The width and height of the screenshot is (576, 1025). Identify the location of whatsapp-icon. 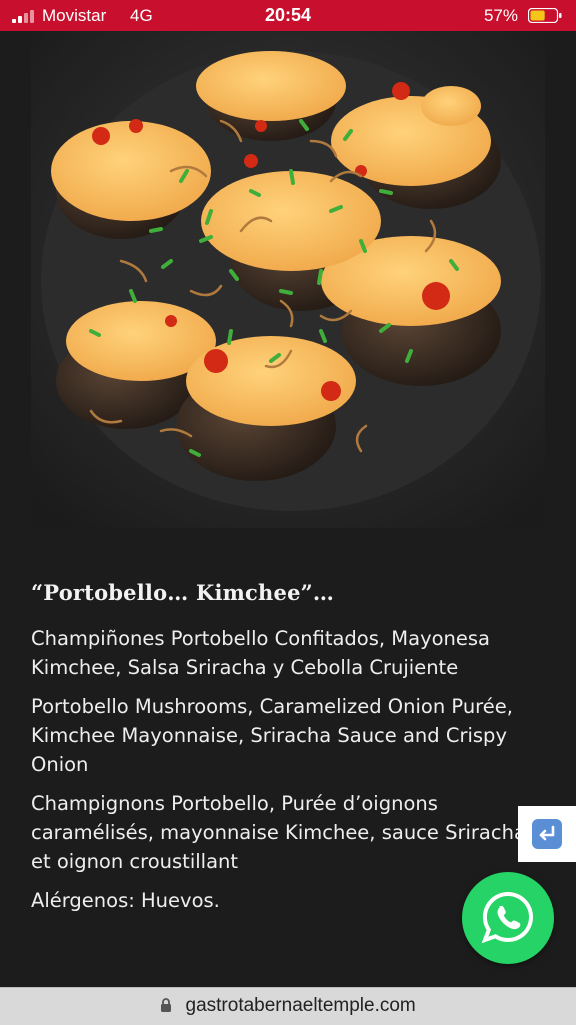
(507, 917).